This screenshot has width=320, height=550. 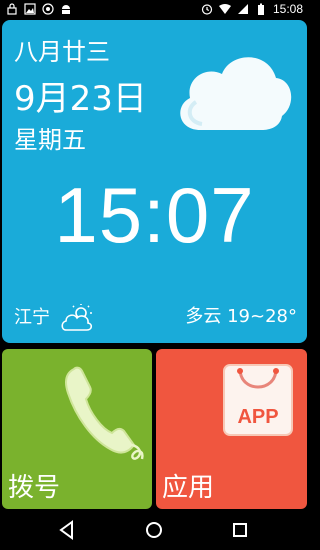 What do you see at coordinates (260, 9) in the screenshot?
I see `battery-icon` at bounding box center [260, 9].